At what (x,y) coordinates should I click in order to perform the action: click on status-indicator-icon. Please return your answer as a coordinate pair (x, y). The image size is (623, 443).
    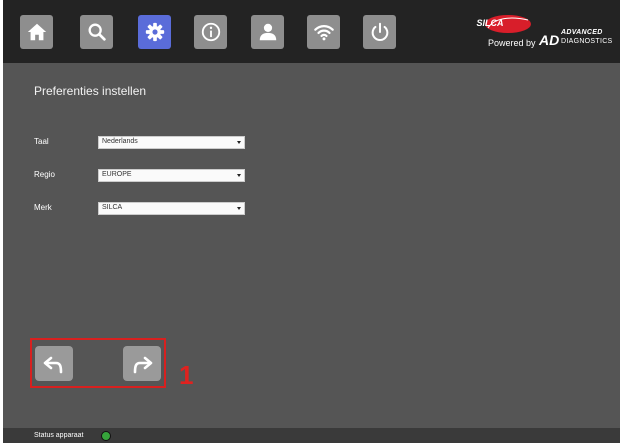
    Looking at the image, I should click on (106, 436).